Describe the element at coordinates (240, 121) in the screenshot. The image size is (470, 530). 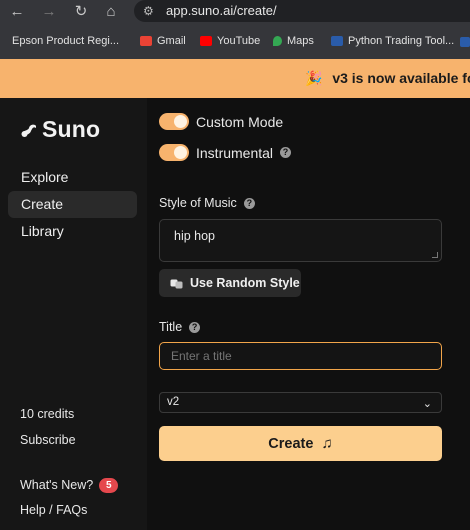
I see `custom-mode-label: Custom Mode` at that location.